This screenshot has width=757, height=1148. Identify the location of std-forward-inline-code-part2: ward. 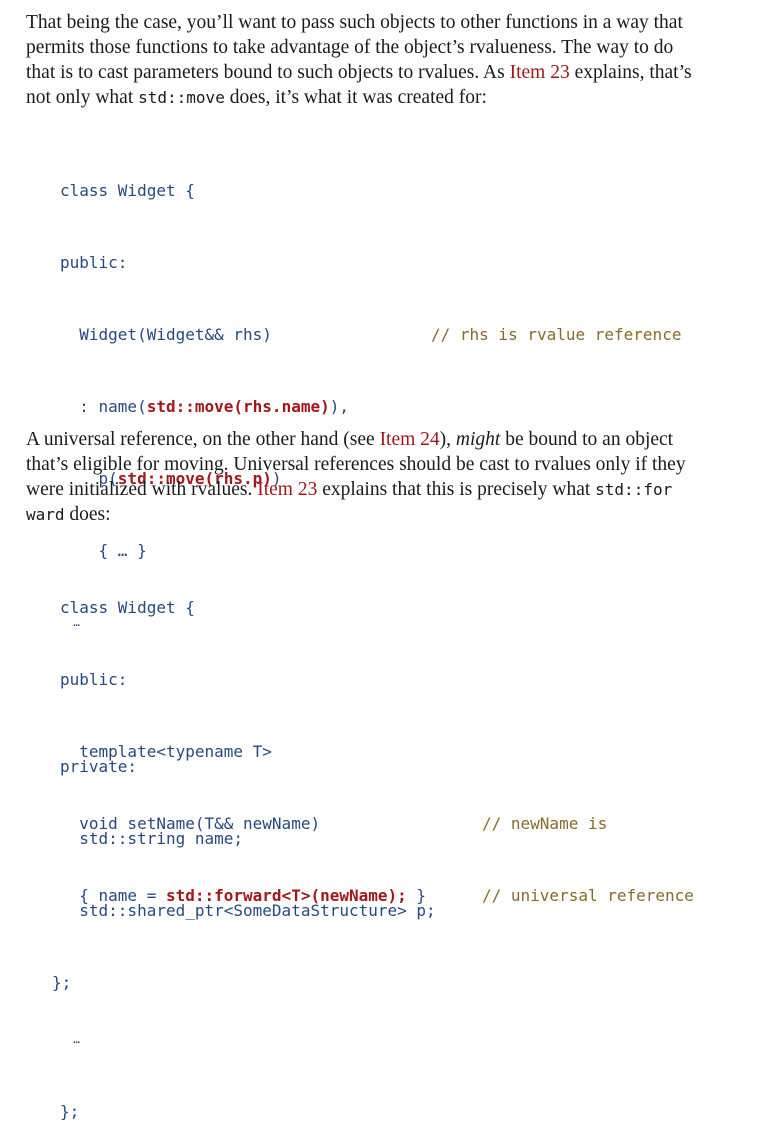
(45, 514).